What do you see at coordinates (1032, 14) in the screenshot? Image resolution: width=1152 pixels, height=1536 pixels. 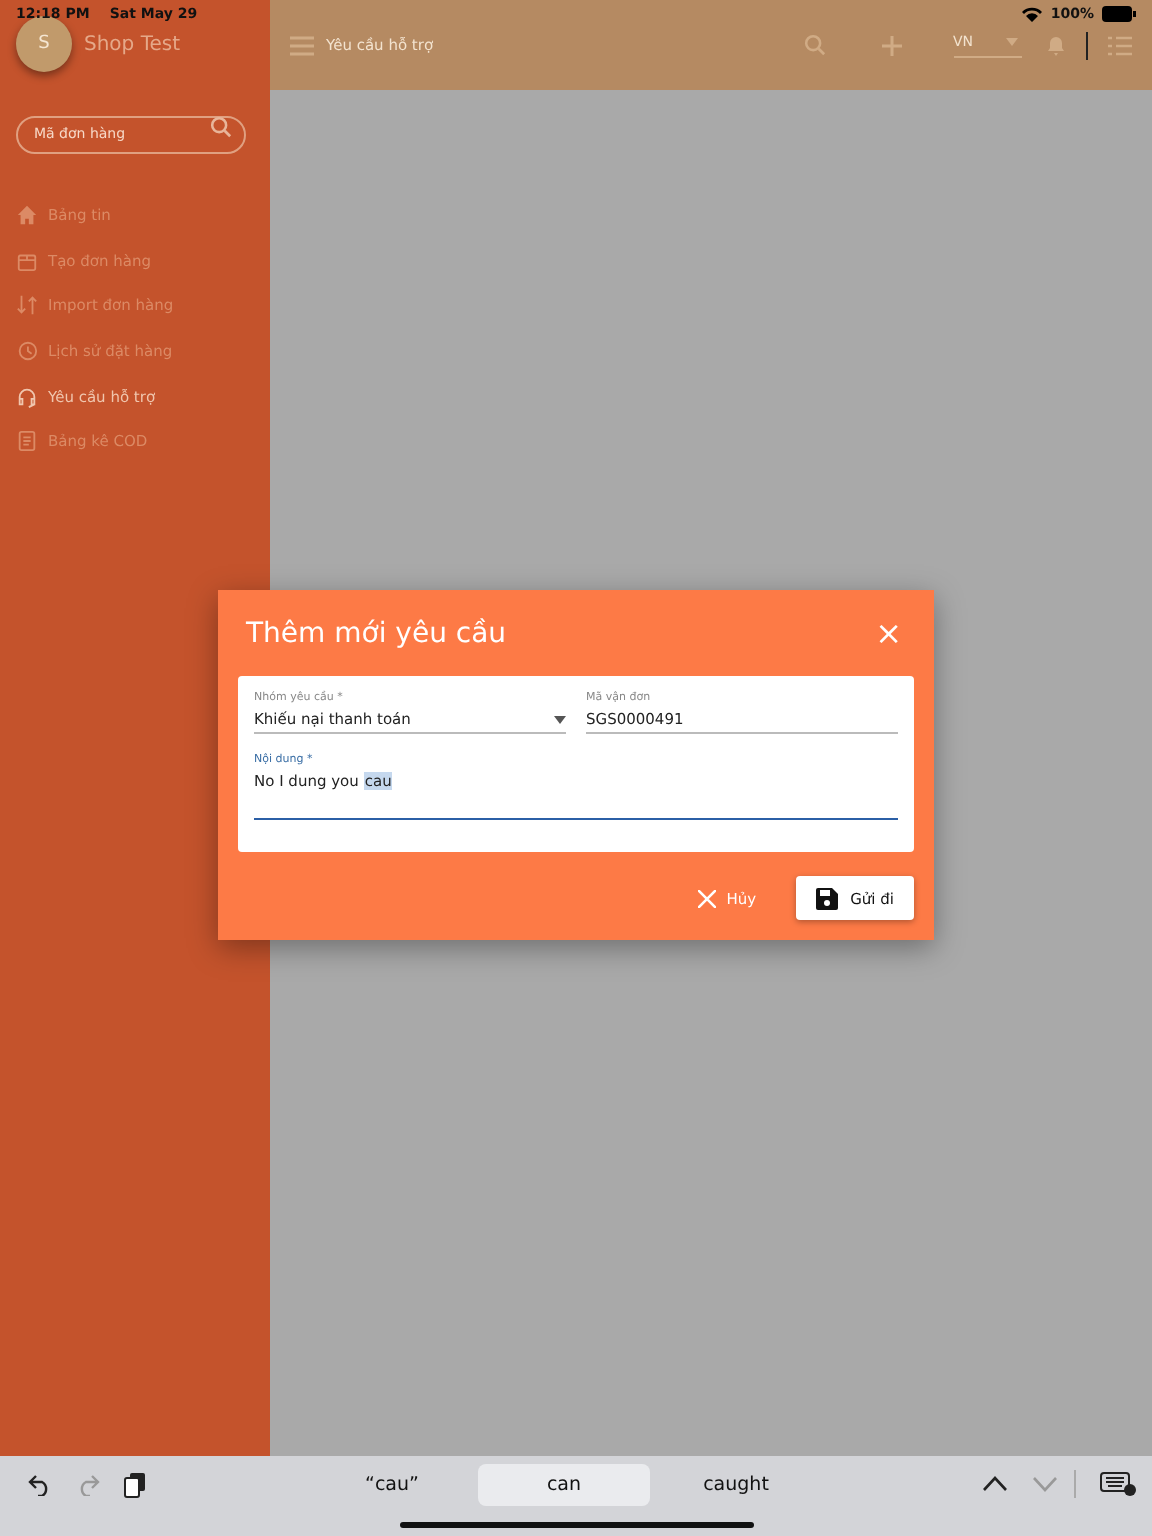 I see `wifi-icon` at bounding box center [1032, 14].